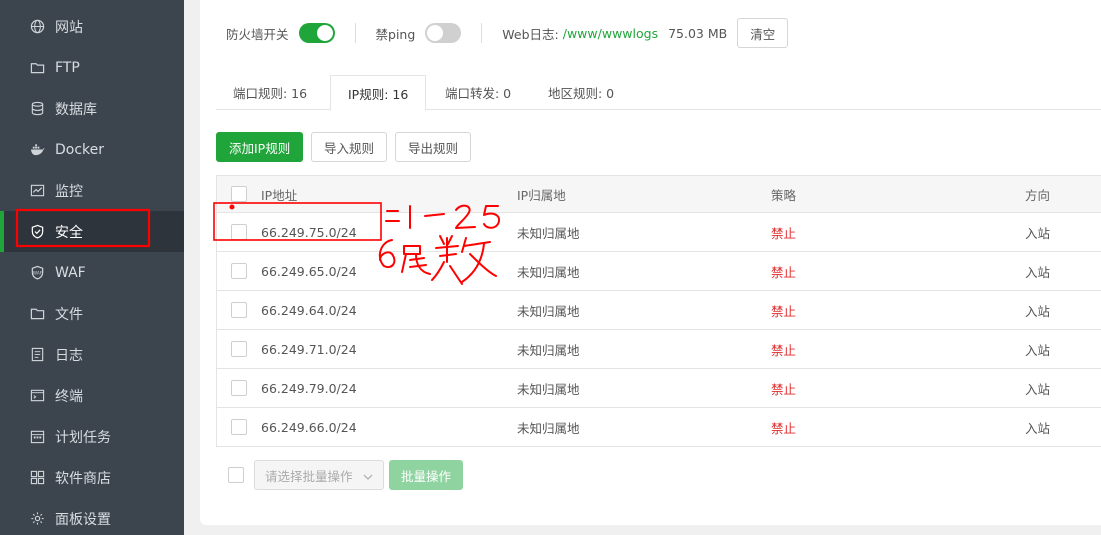 The height and width of the screenshot is (535, 1101). I want to click on sidebar-item-settings: 面板设置, so click(92, 516).